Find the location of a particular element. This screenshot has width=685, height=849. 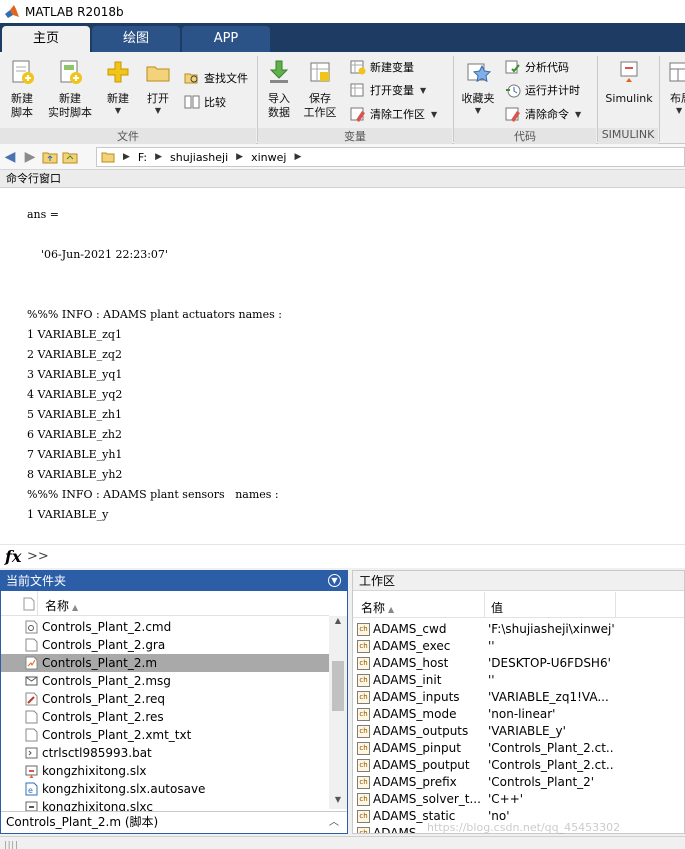

panel-actions-icon: ▼ is located at coordinates (334, 580).